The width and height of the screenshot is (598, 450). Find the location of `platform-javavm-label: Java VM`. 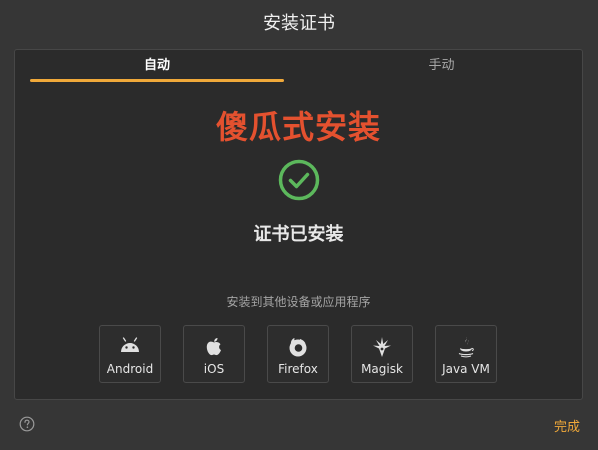

platform-javavm-label: Java VM is located at coordinates (466, 369).